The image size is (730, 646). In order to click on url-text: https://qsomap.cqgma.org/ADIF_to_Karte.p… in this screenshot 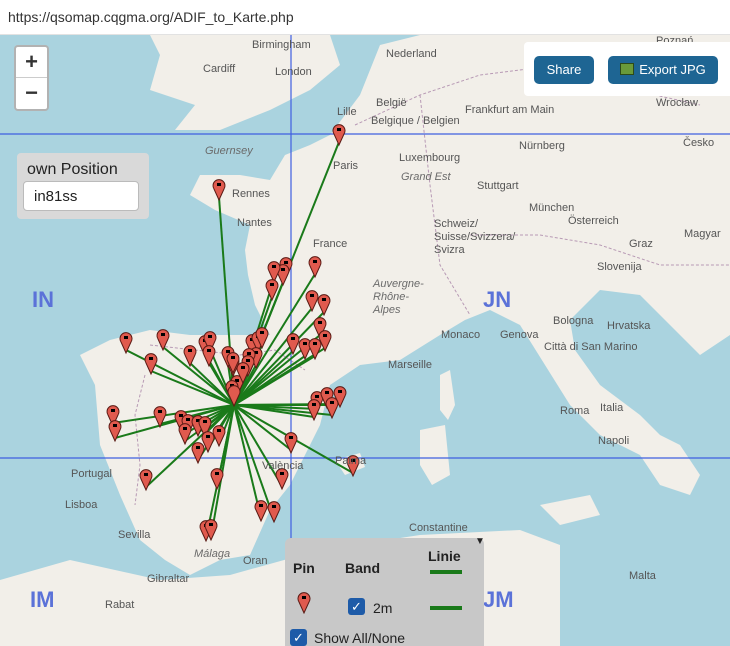, I will do `click(151, 17)`.